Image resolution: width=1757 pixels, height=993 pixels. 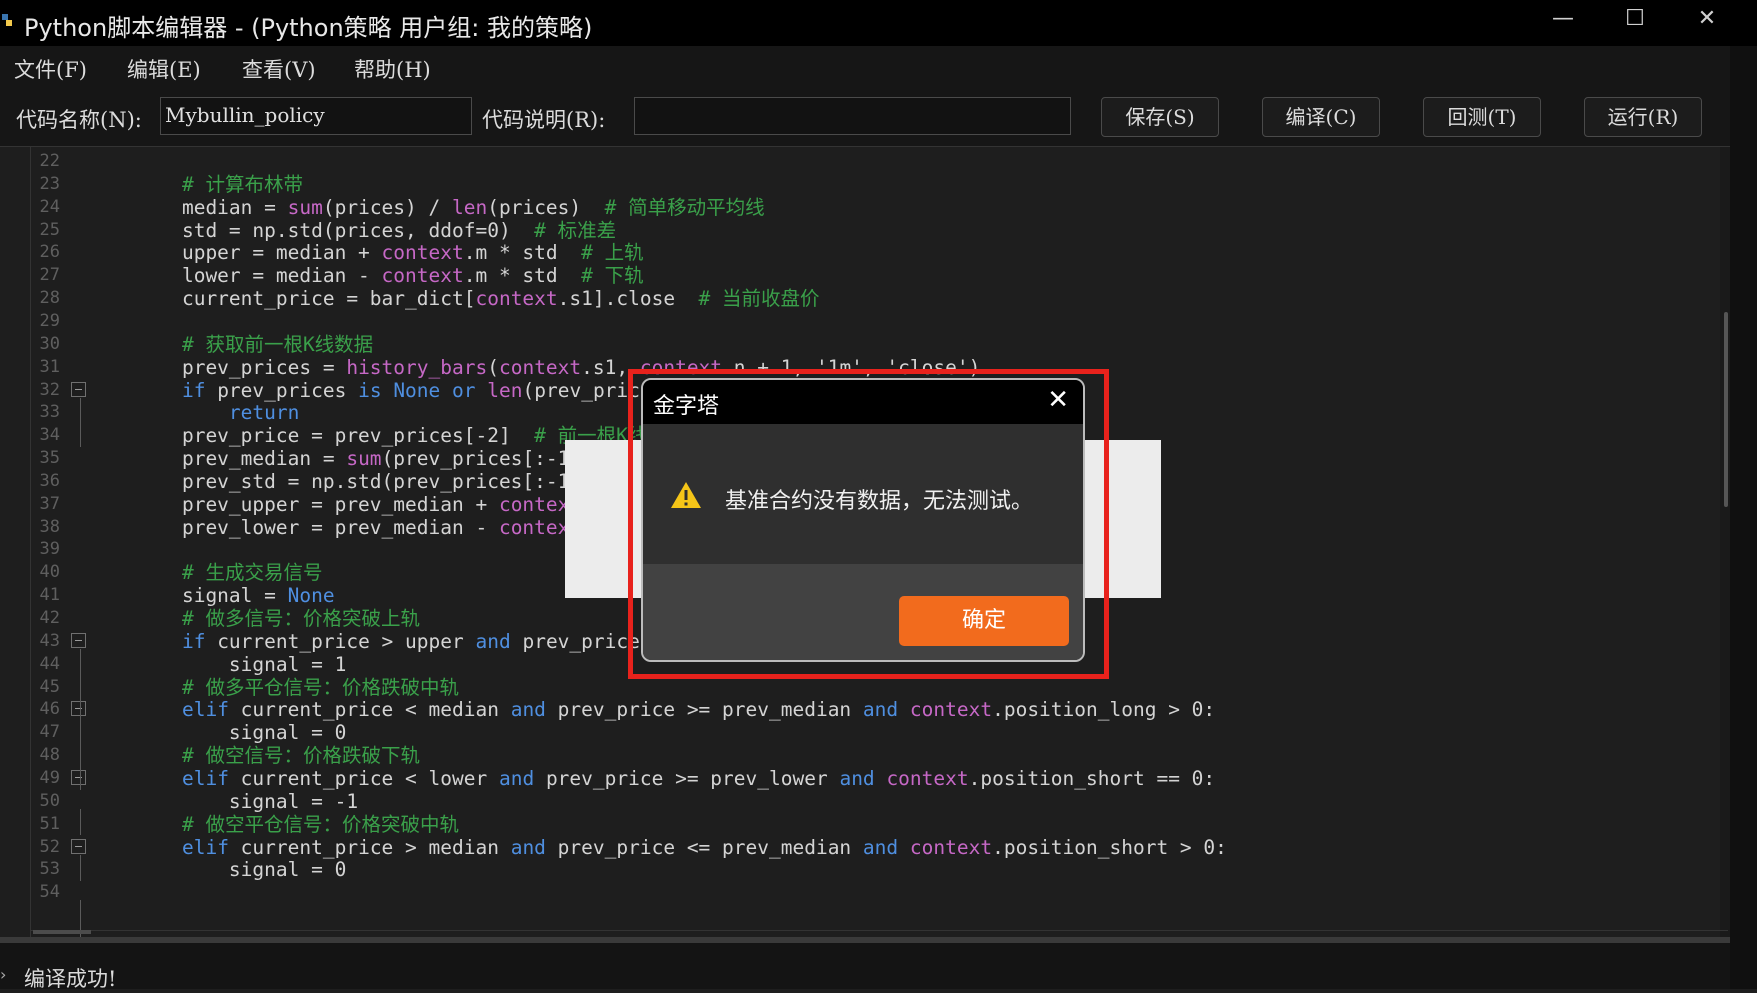 What do you see at coordinates (381, 504) in the screenshot?
I see `code-text: prev_upper = prev_median + context.m *` at bounding box center [381, 504].